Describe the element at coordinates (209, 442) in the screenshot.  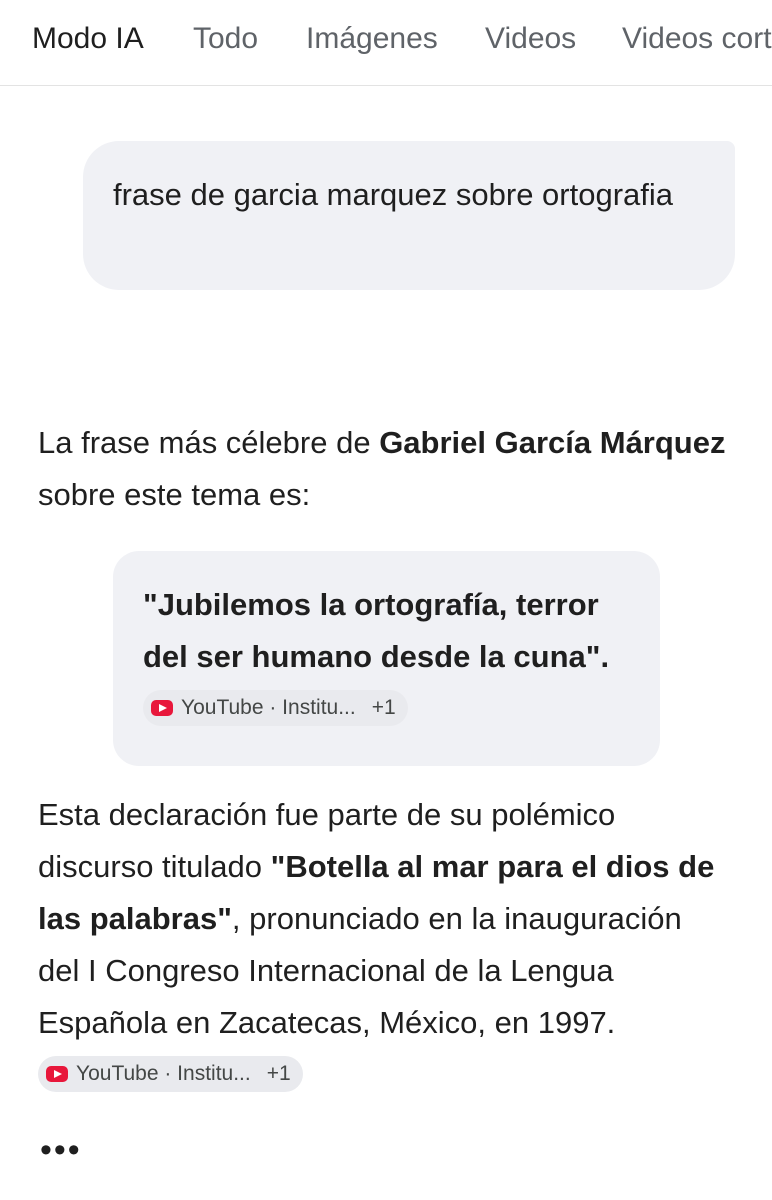
I see `answer-intro-text-1: La frase más célebre de` at that location.